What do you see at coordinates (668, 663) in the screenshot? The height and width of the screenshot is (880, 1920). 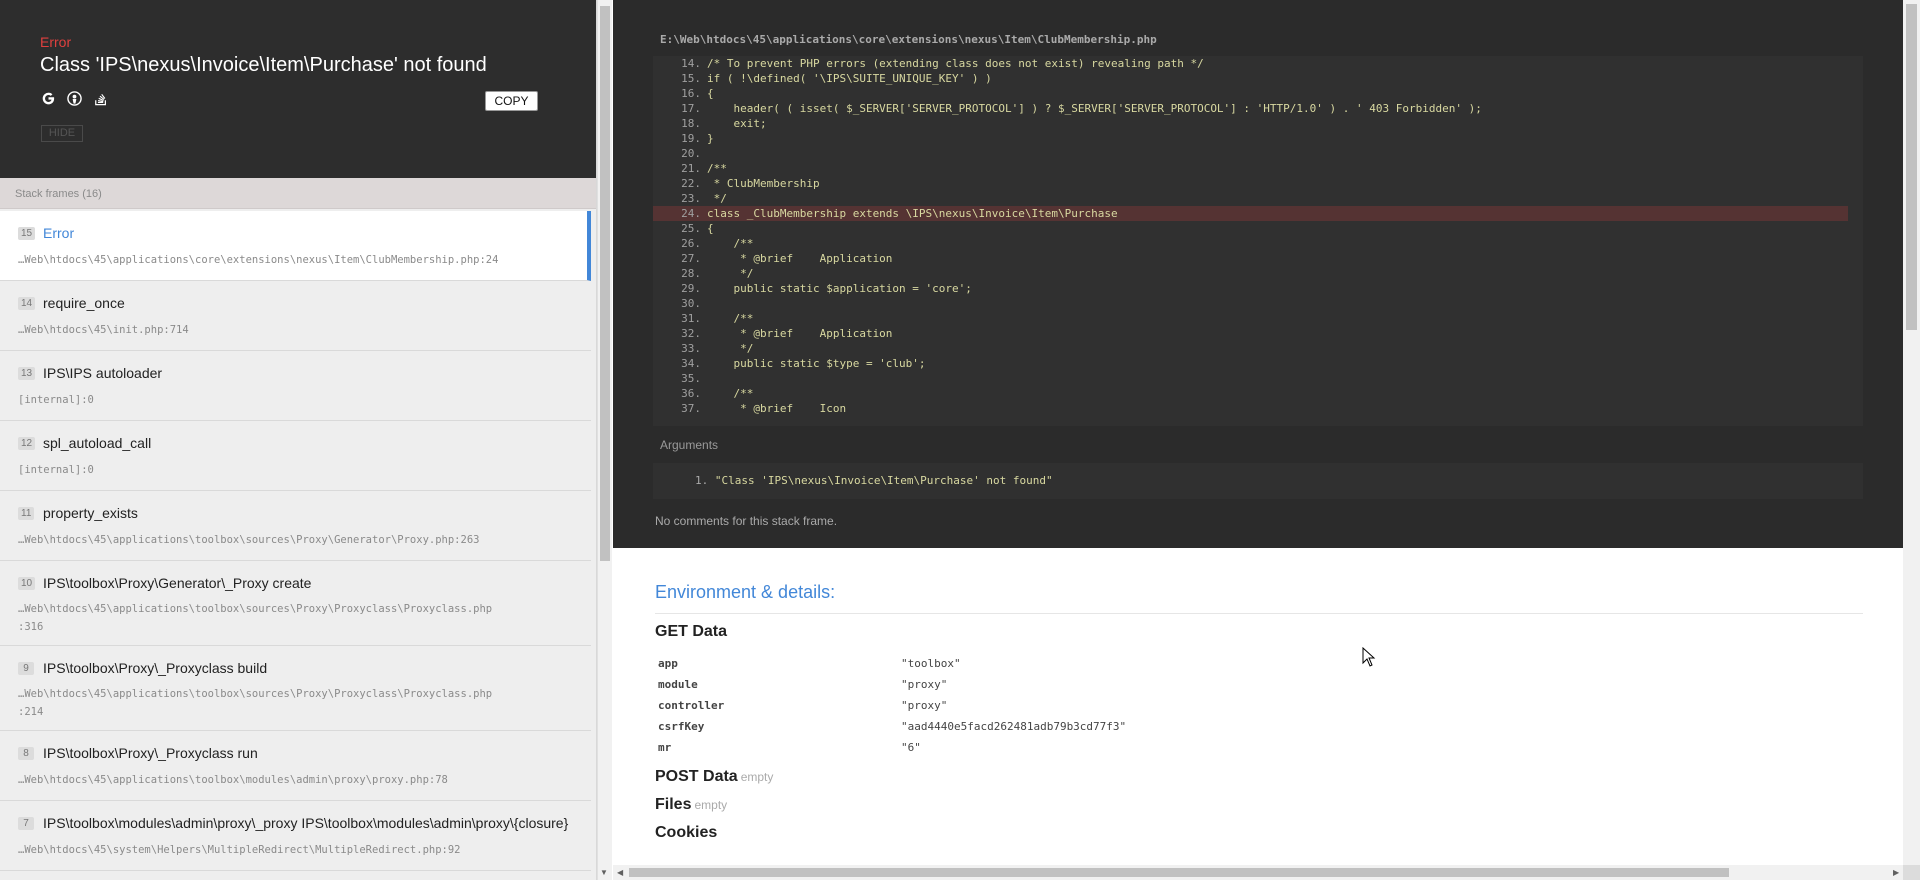 I see `get-key: app` at bounding box center [668, 663].